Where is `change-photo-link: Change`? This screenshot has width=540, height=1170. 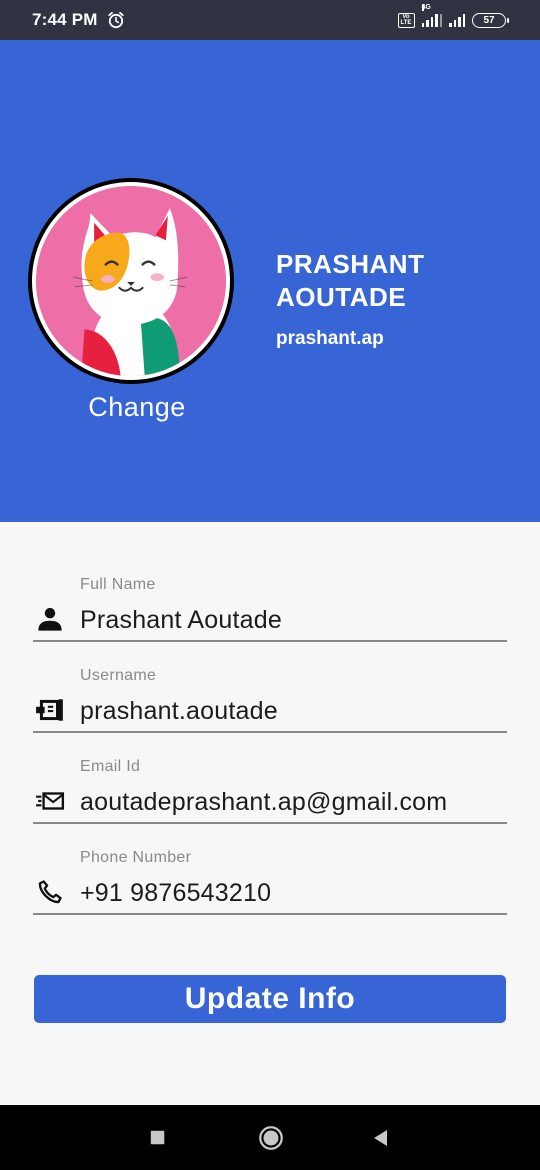 change-photo-link: Change is located at coordinates (137, 407).